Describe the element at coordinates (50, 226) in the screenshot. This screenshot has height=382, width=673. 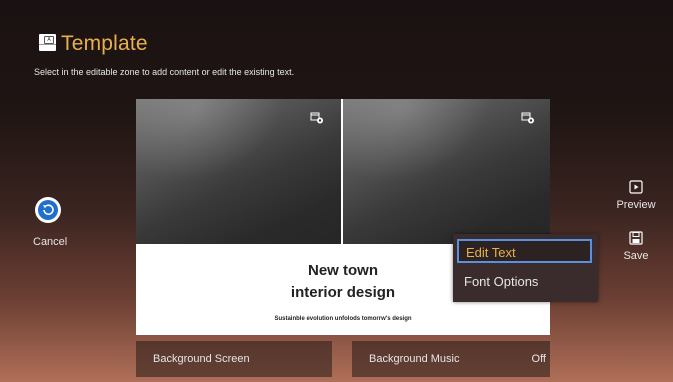
I see `cancel-button: Cancel` at that location.